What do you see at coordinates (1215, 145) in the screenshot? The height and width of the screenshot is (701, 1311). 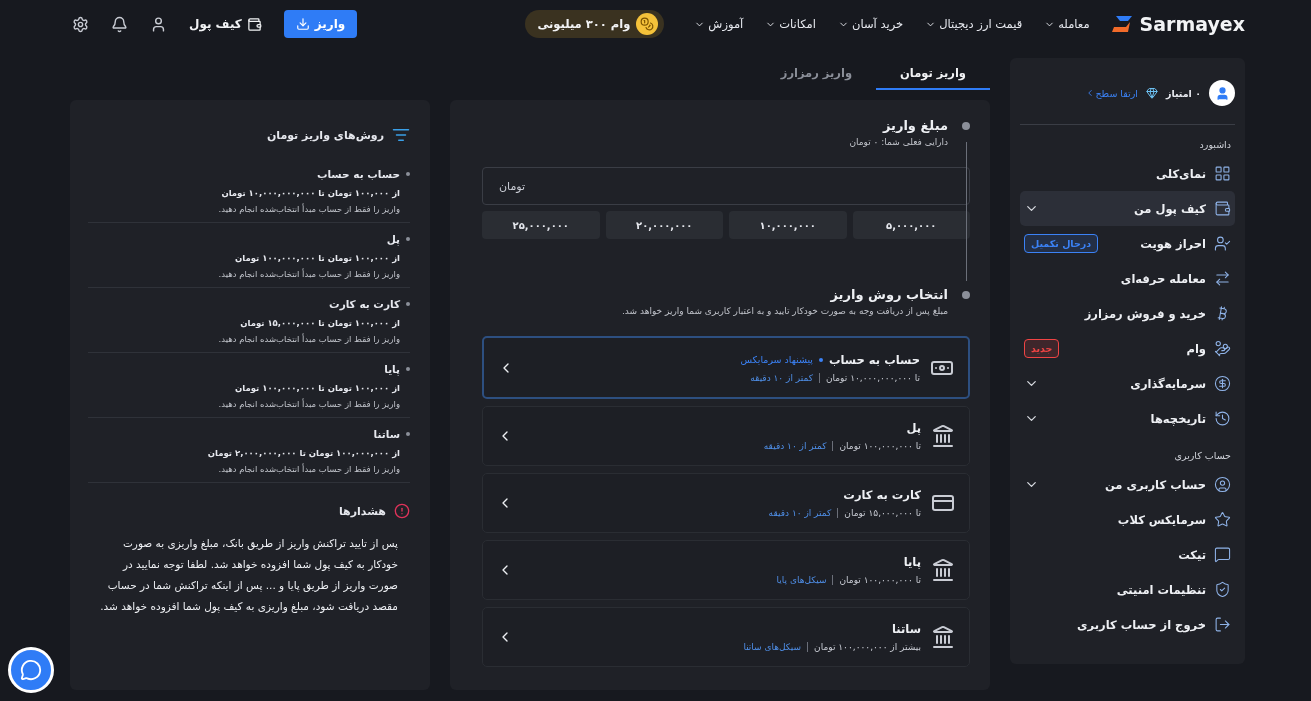 I see `section-title: داشبورد` at bounding box center [1215, 145].